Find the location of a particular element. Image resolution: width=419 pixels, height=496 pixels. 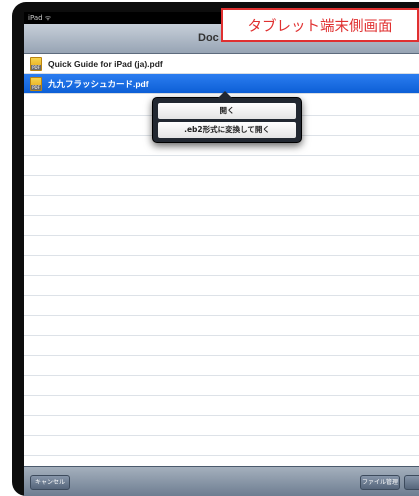

bottom-toolbar: キャンセル ファイル管理 is located at coordinates (221, 481).